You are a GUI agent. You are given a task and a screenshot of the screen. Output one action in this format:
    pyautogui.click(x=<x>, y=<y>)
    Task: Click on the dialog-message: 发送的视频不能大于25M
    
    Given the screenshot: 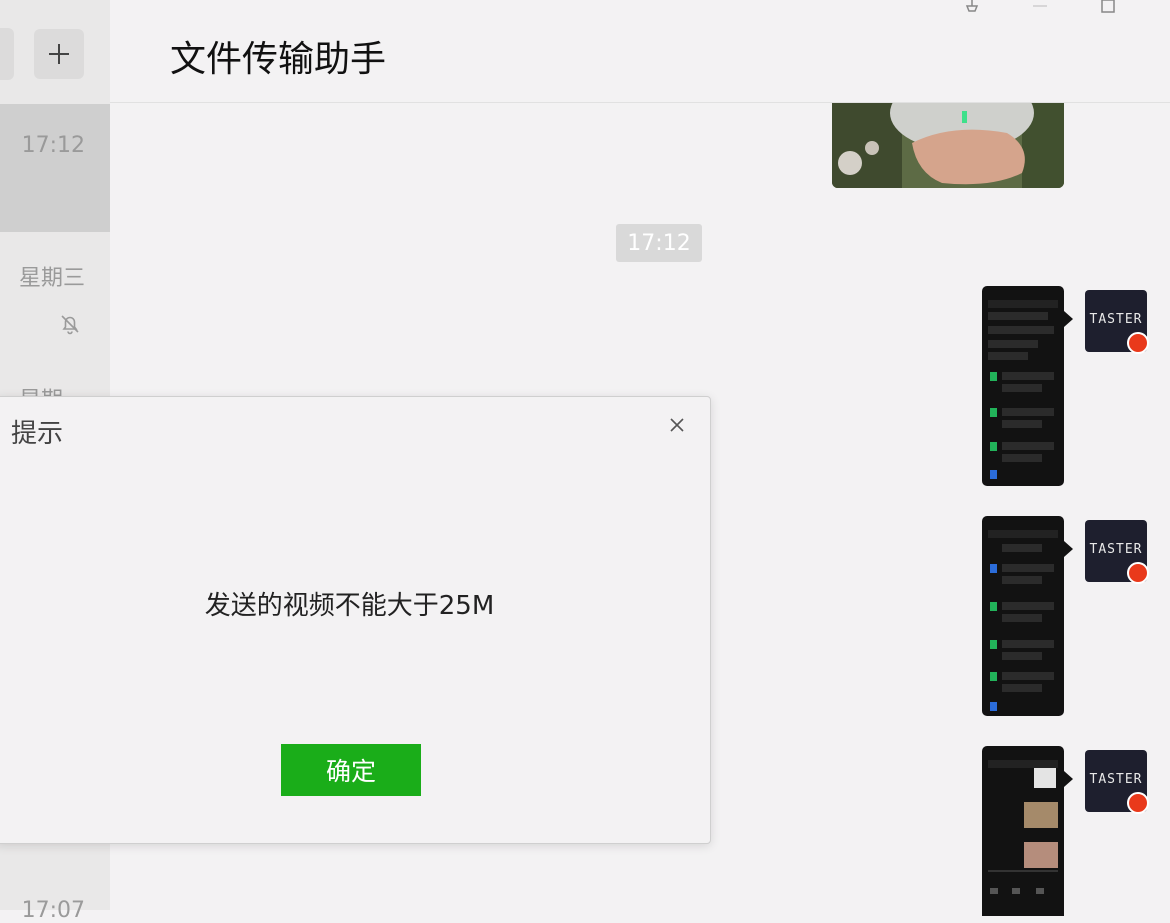 What is the action you would take?
    pyautogui.click(x=349, y=606)
    